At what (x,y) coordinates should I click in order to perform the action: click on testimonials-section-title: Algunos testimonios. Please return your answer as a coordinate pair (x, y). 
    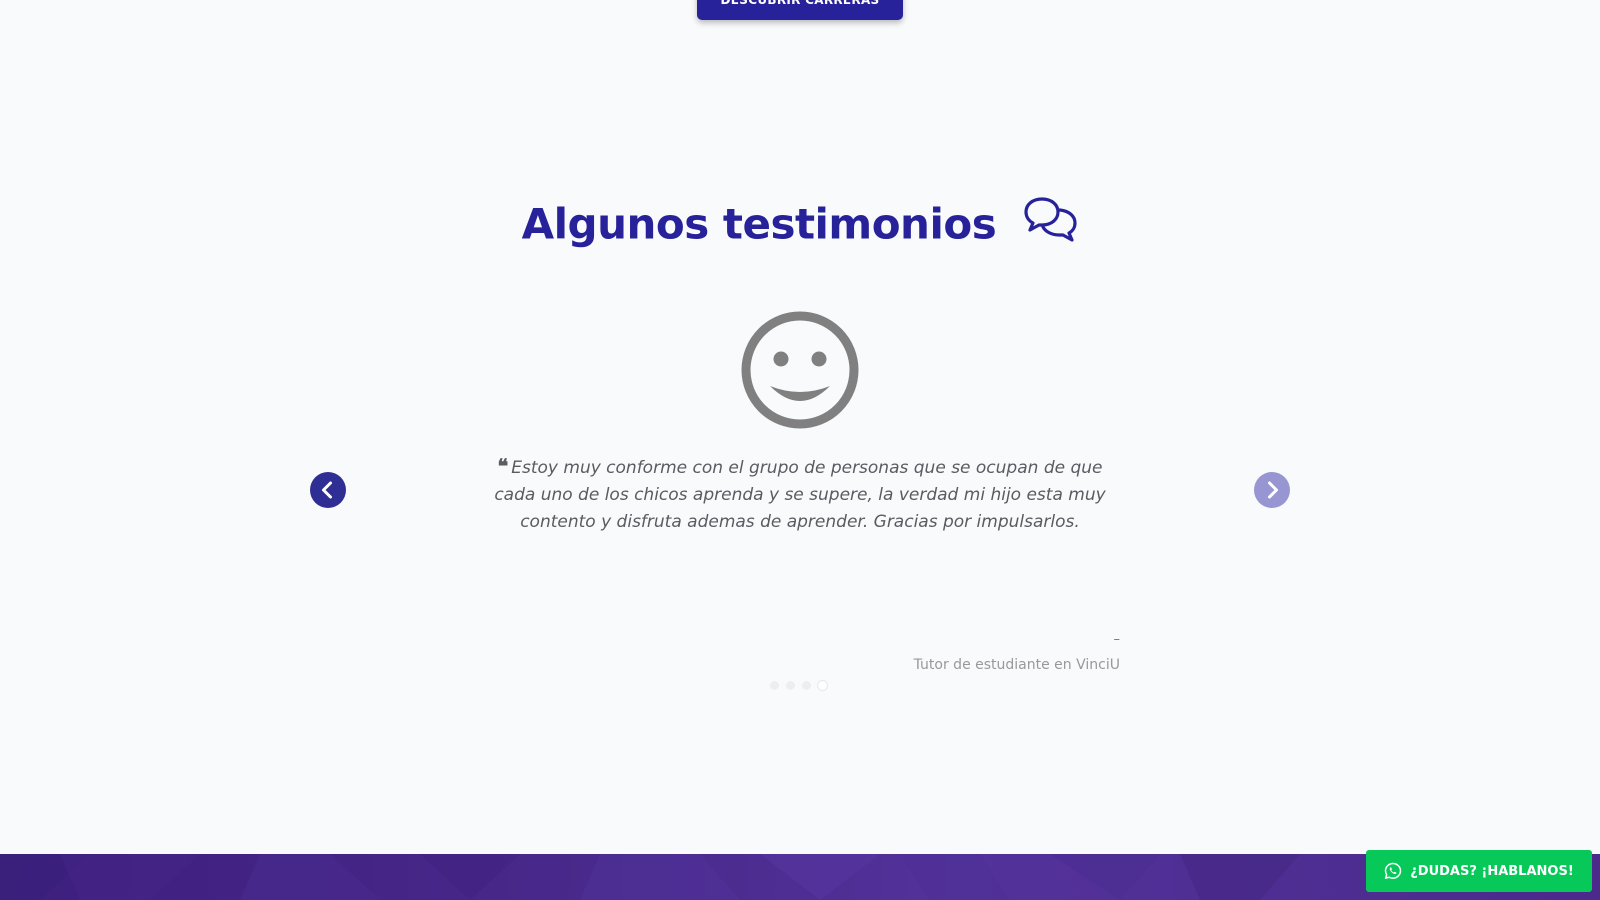
    Looking at the image, I should click on (800, 224).